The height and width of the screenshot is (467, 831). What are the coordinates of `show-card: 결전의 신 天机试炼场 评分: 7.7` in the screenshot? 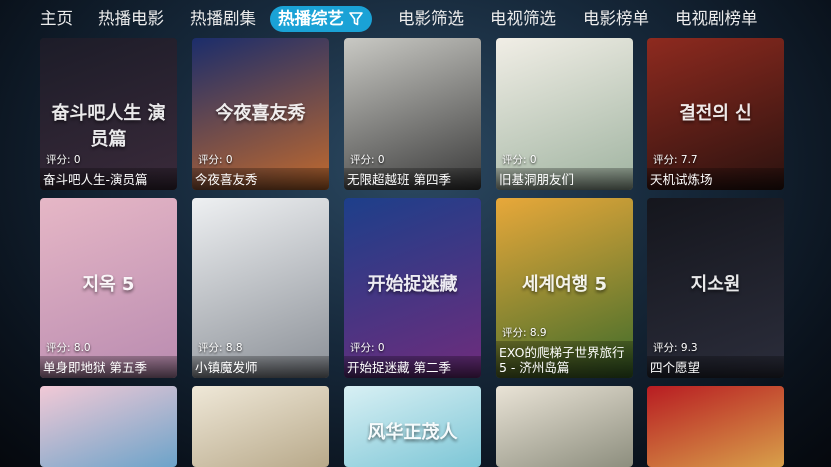 It's located at (715, 114).